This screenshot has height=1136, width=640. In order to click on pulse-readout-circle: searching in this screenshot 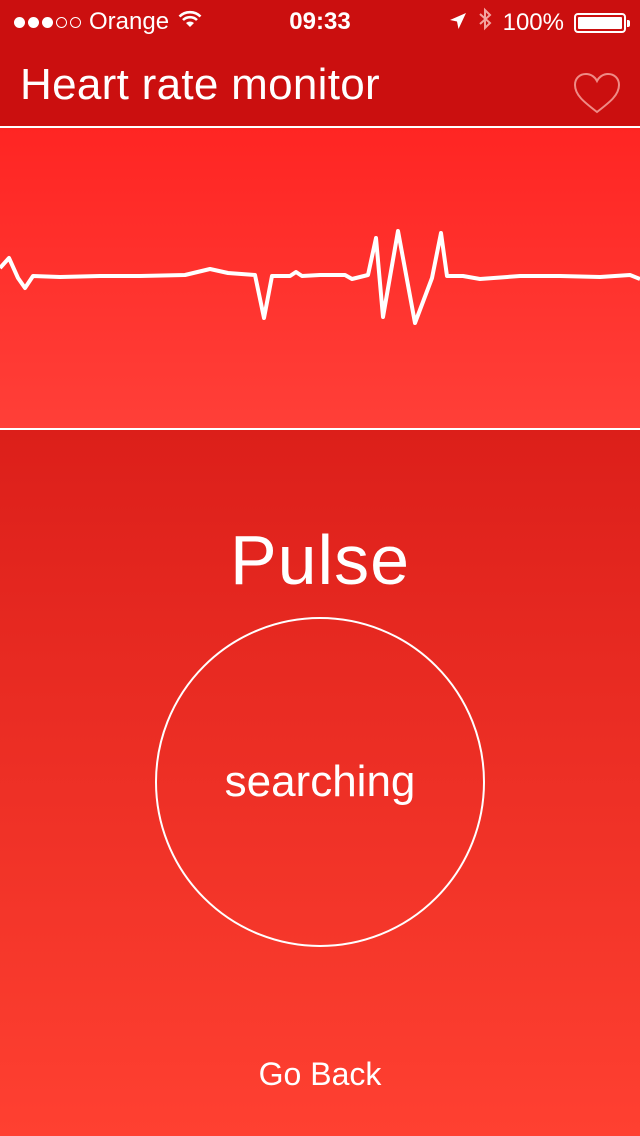, I will do `click(320, 782)`.